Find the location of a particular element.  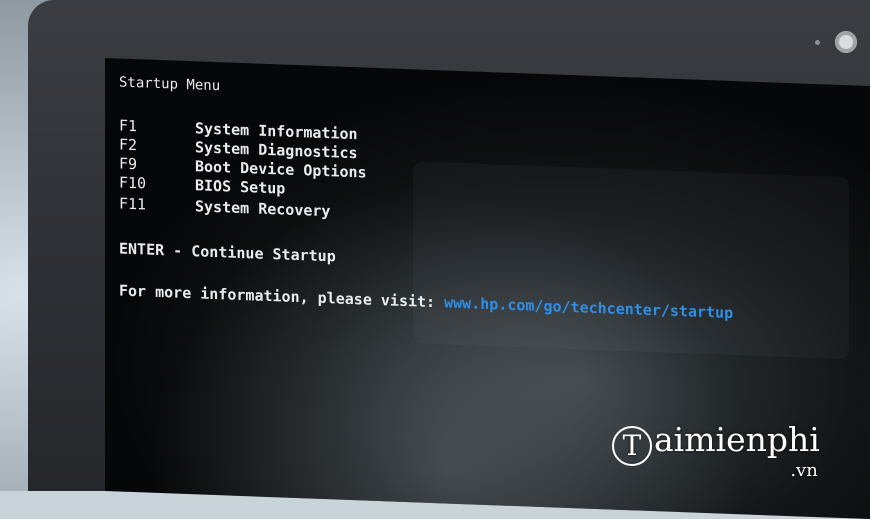

option-key: F11 is located at coordinates (133, 204).